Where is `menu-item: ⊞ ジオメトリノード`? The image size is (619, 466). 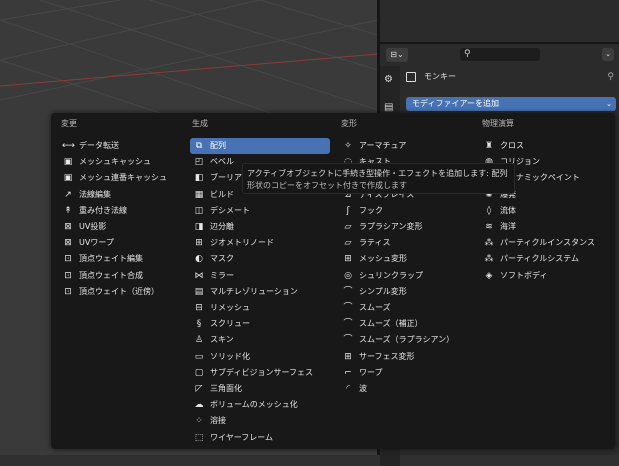 menu-item: ⊞ ジオメトリノード is located at coordinates (260, 243).